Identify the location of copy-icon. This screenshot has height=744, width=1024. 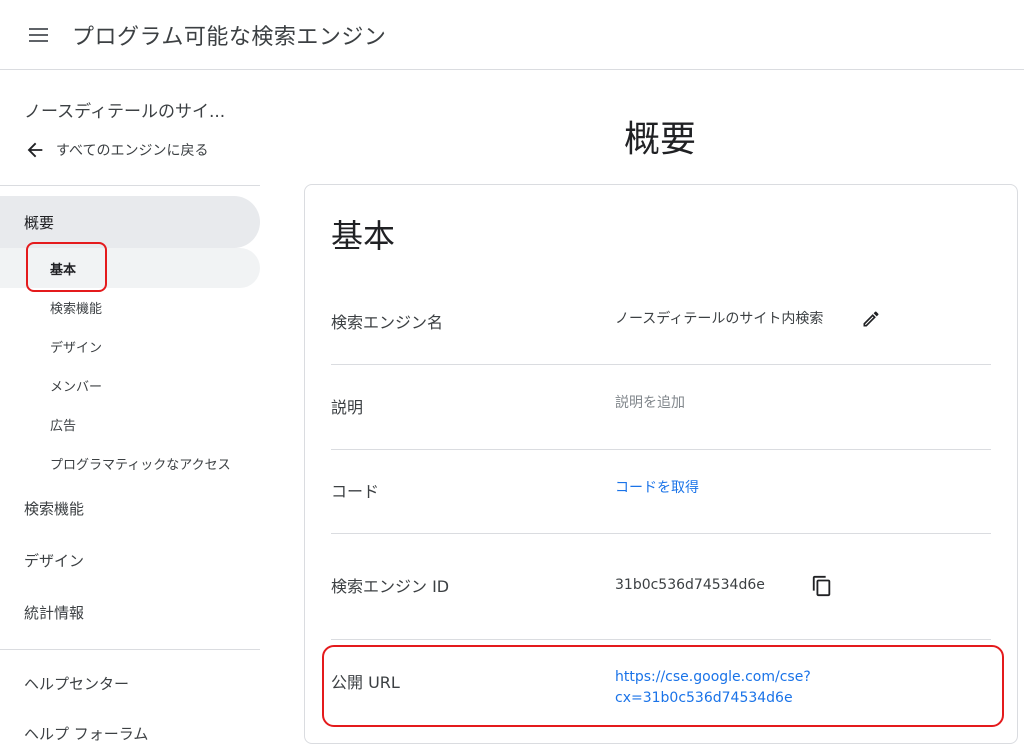
(822, 586).